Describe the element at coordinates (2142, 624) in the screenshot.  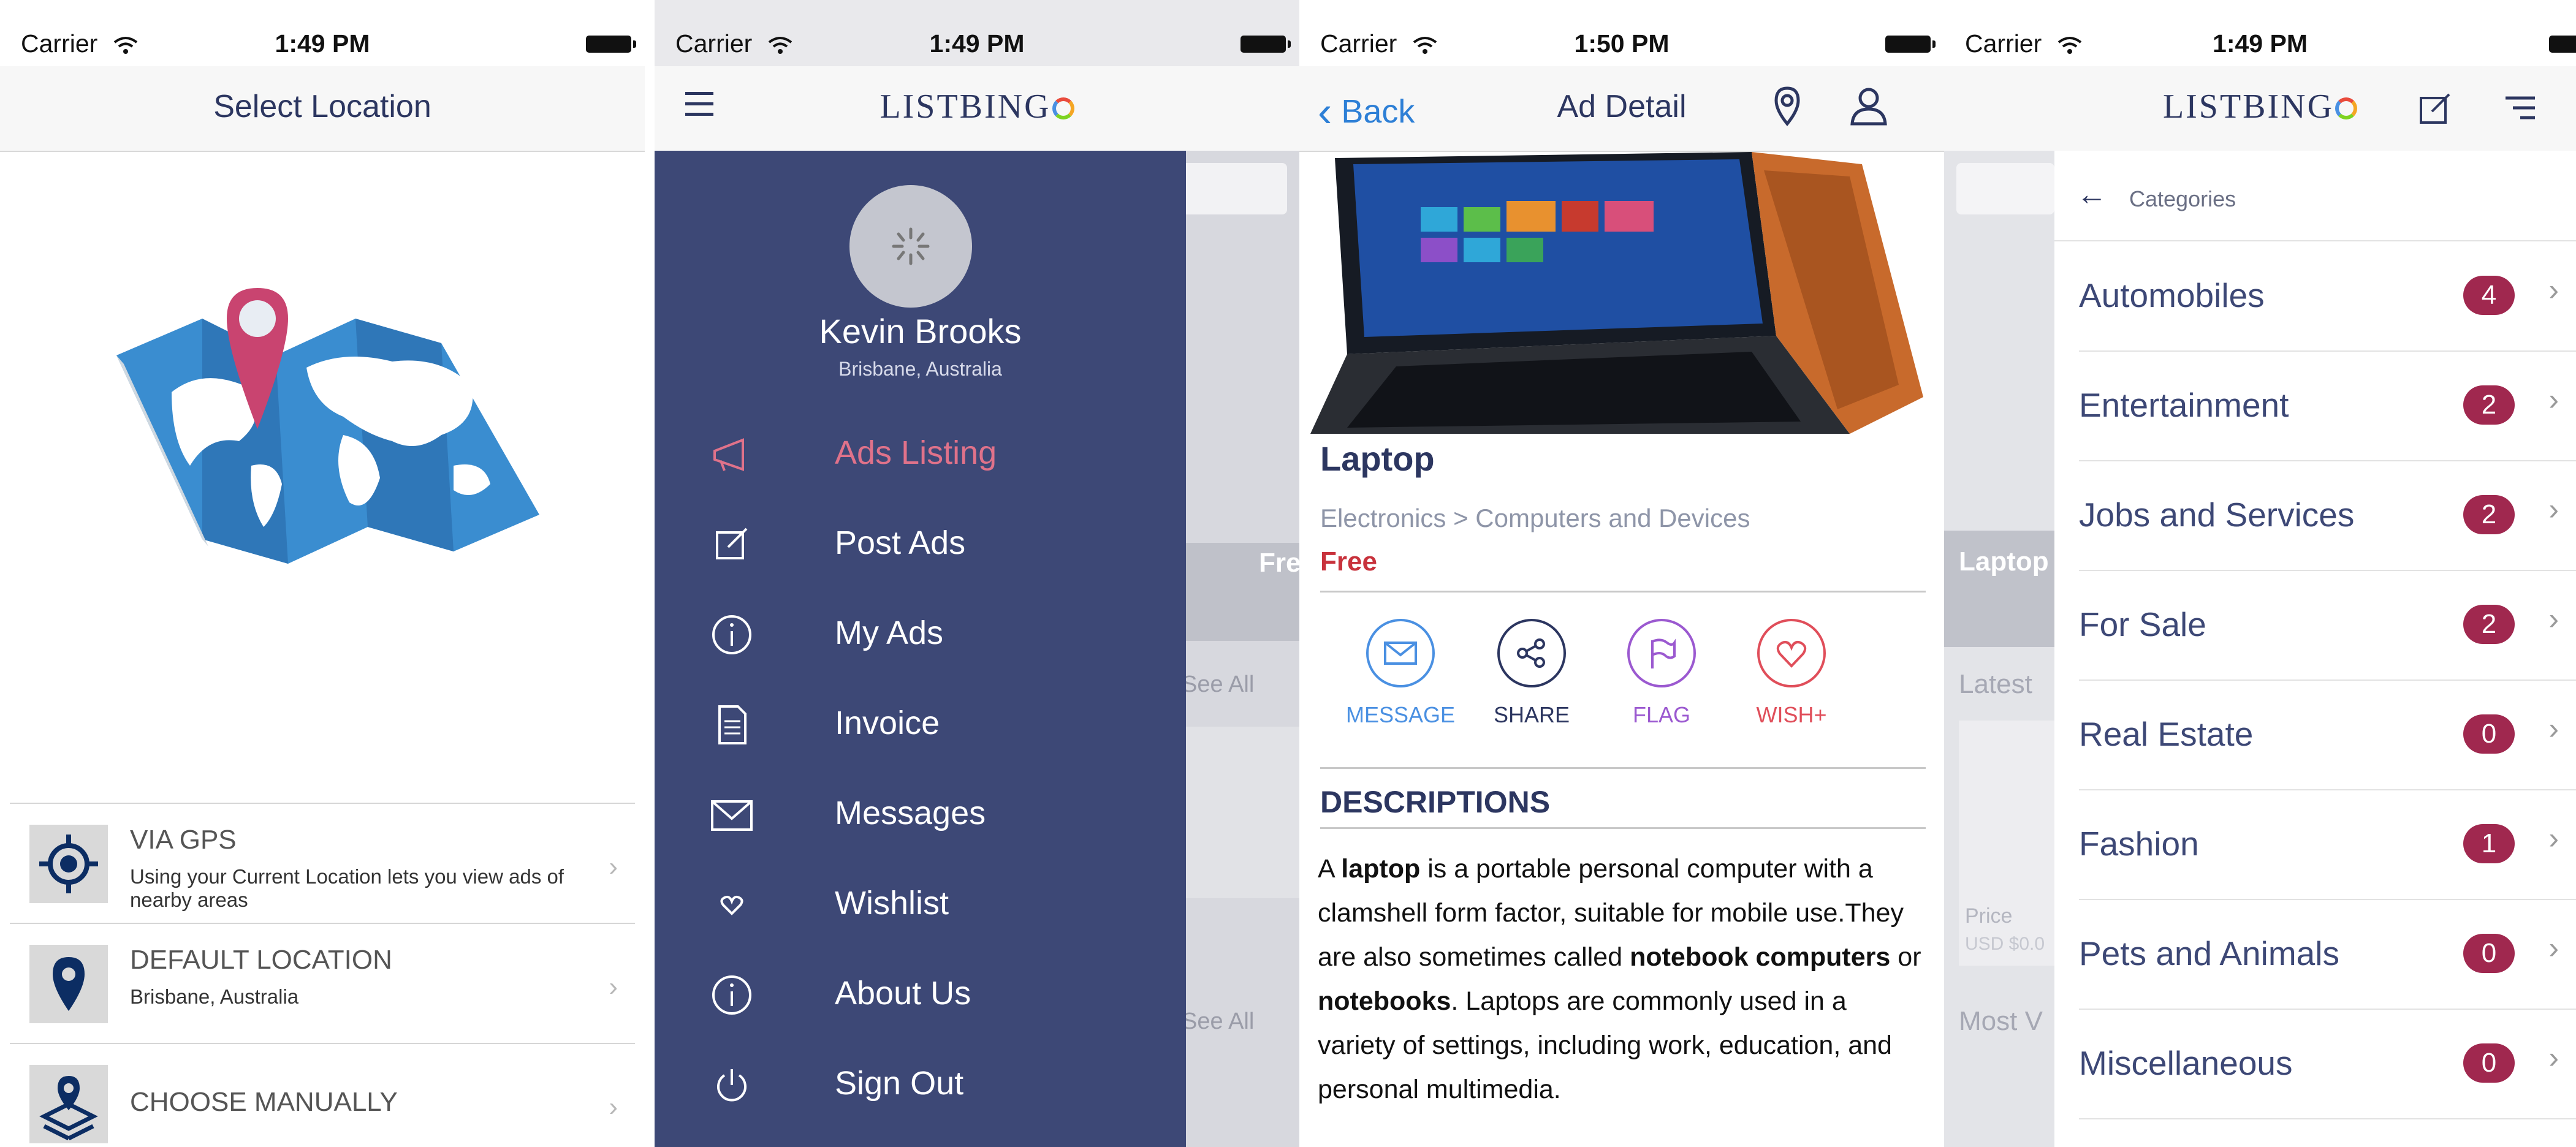
I see `category-label: For Sale` at that location.